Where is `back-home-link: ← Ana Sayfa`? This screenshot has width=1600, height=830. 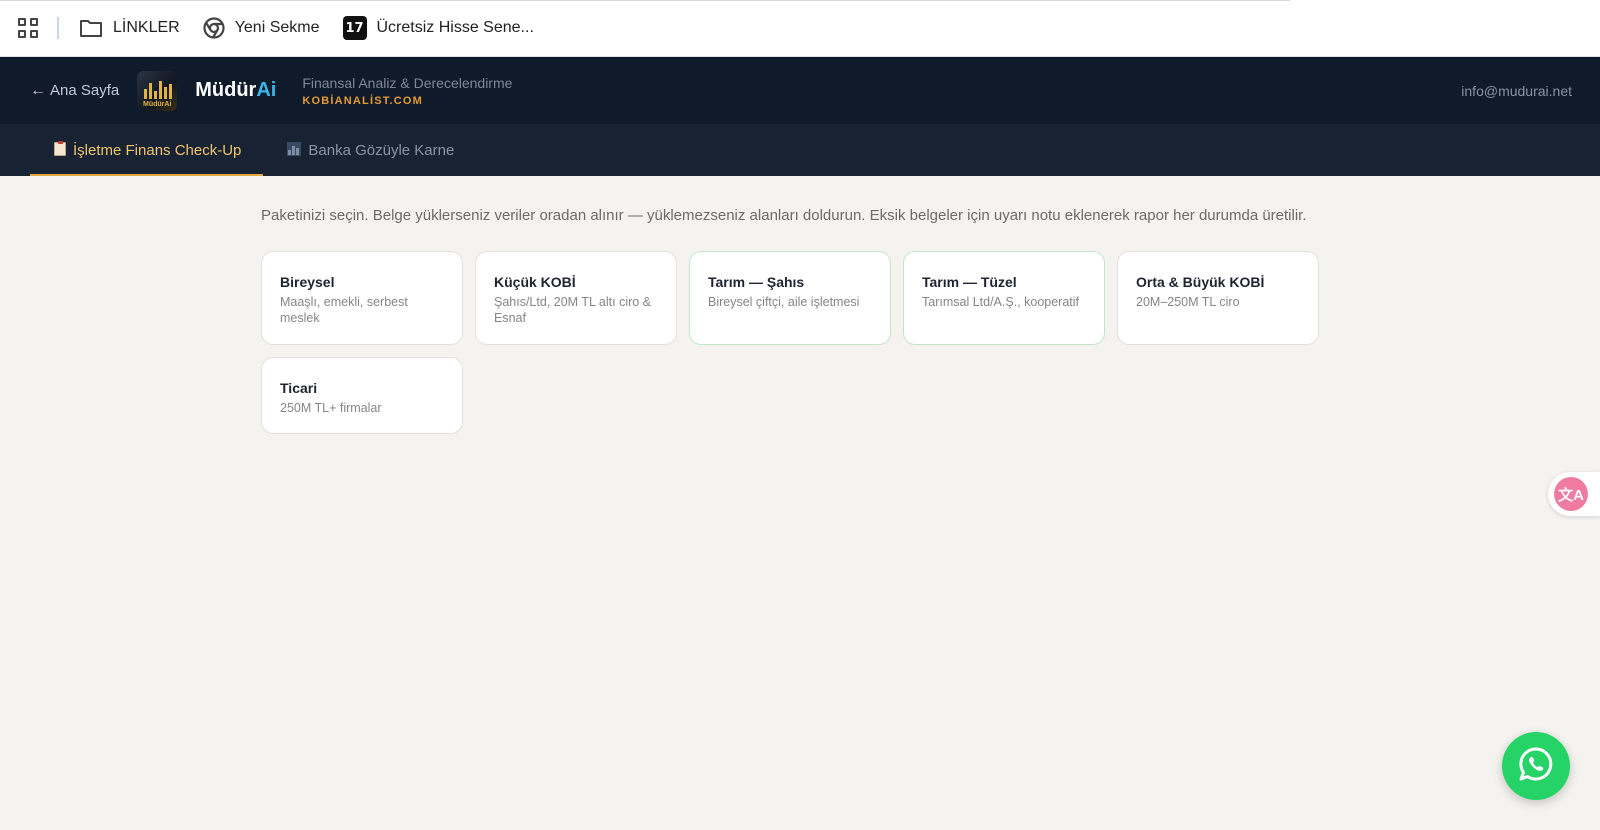
back-home-link: ← Ana Sayfa is located at coordinates (74, 91).